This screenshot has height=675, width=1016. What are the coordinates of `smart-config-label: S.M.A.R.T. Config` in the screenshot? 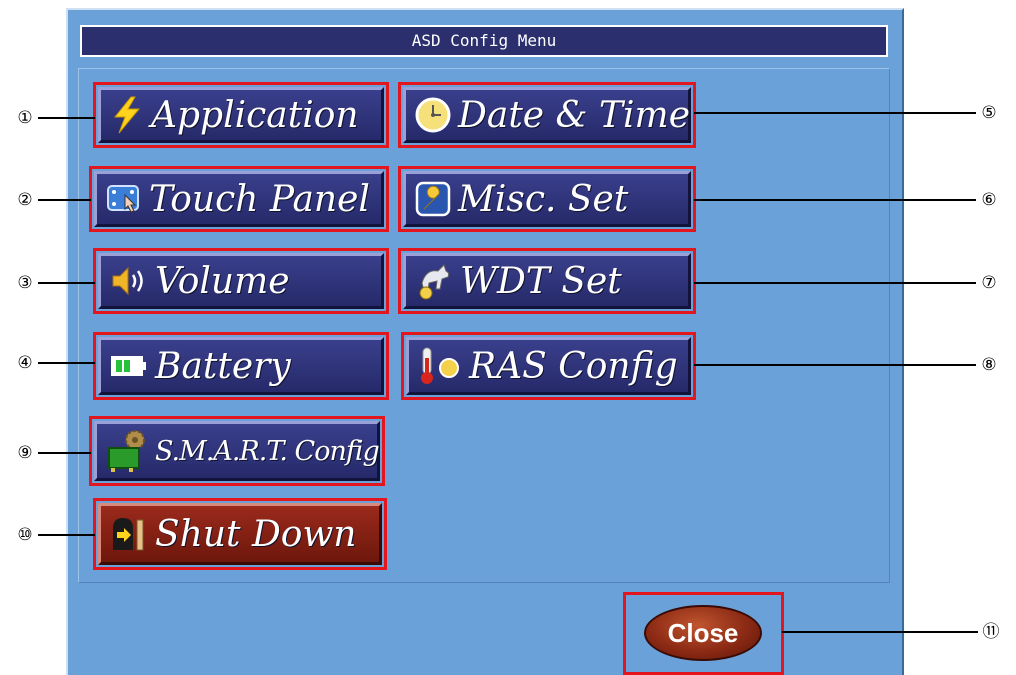 It's located at (267, 451).